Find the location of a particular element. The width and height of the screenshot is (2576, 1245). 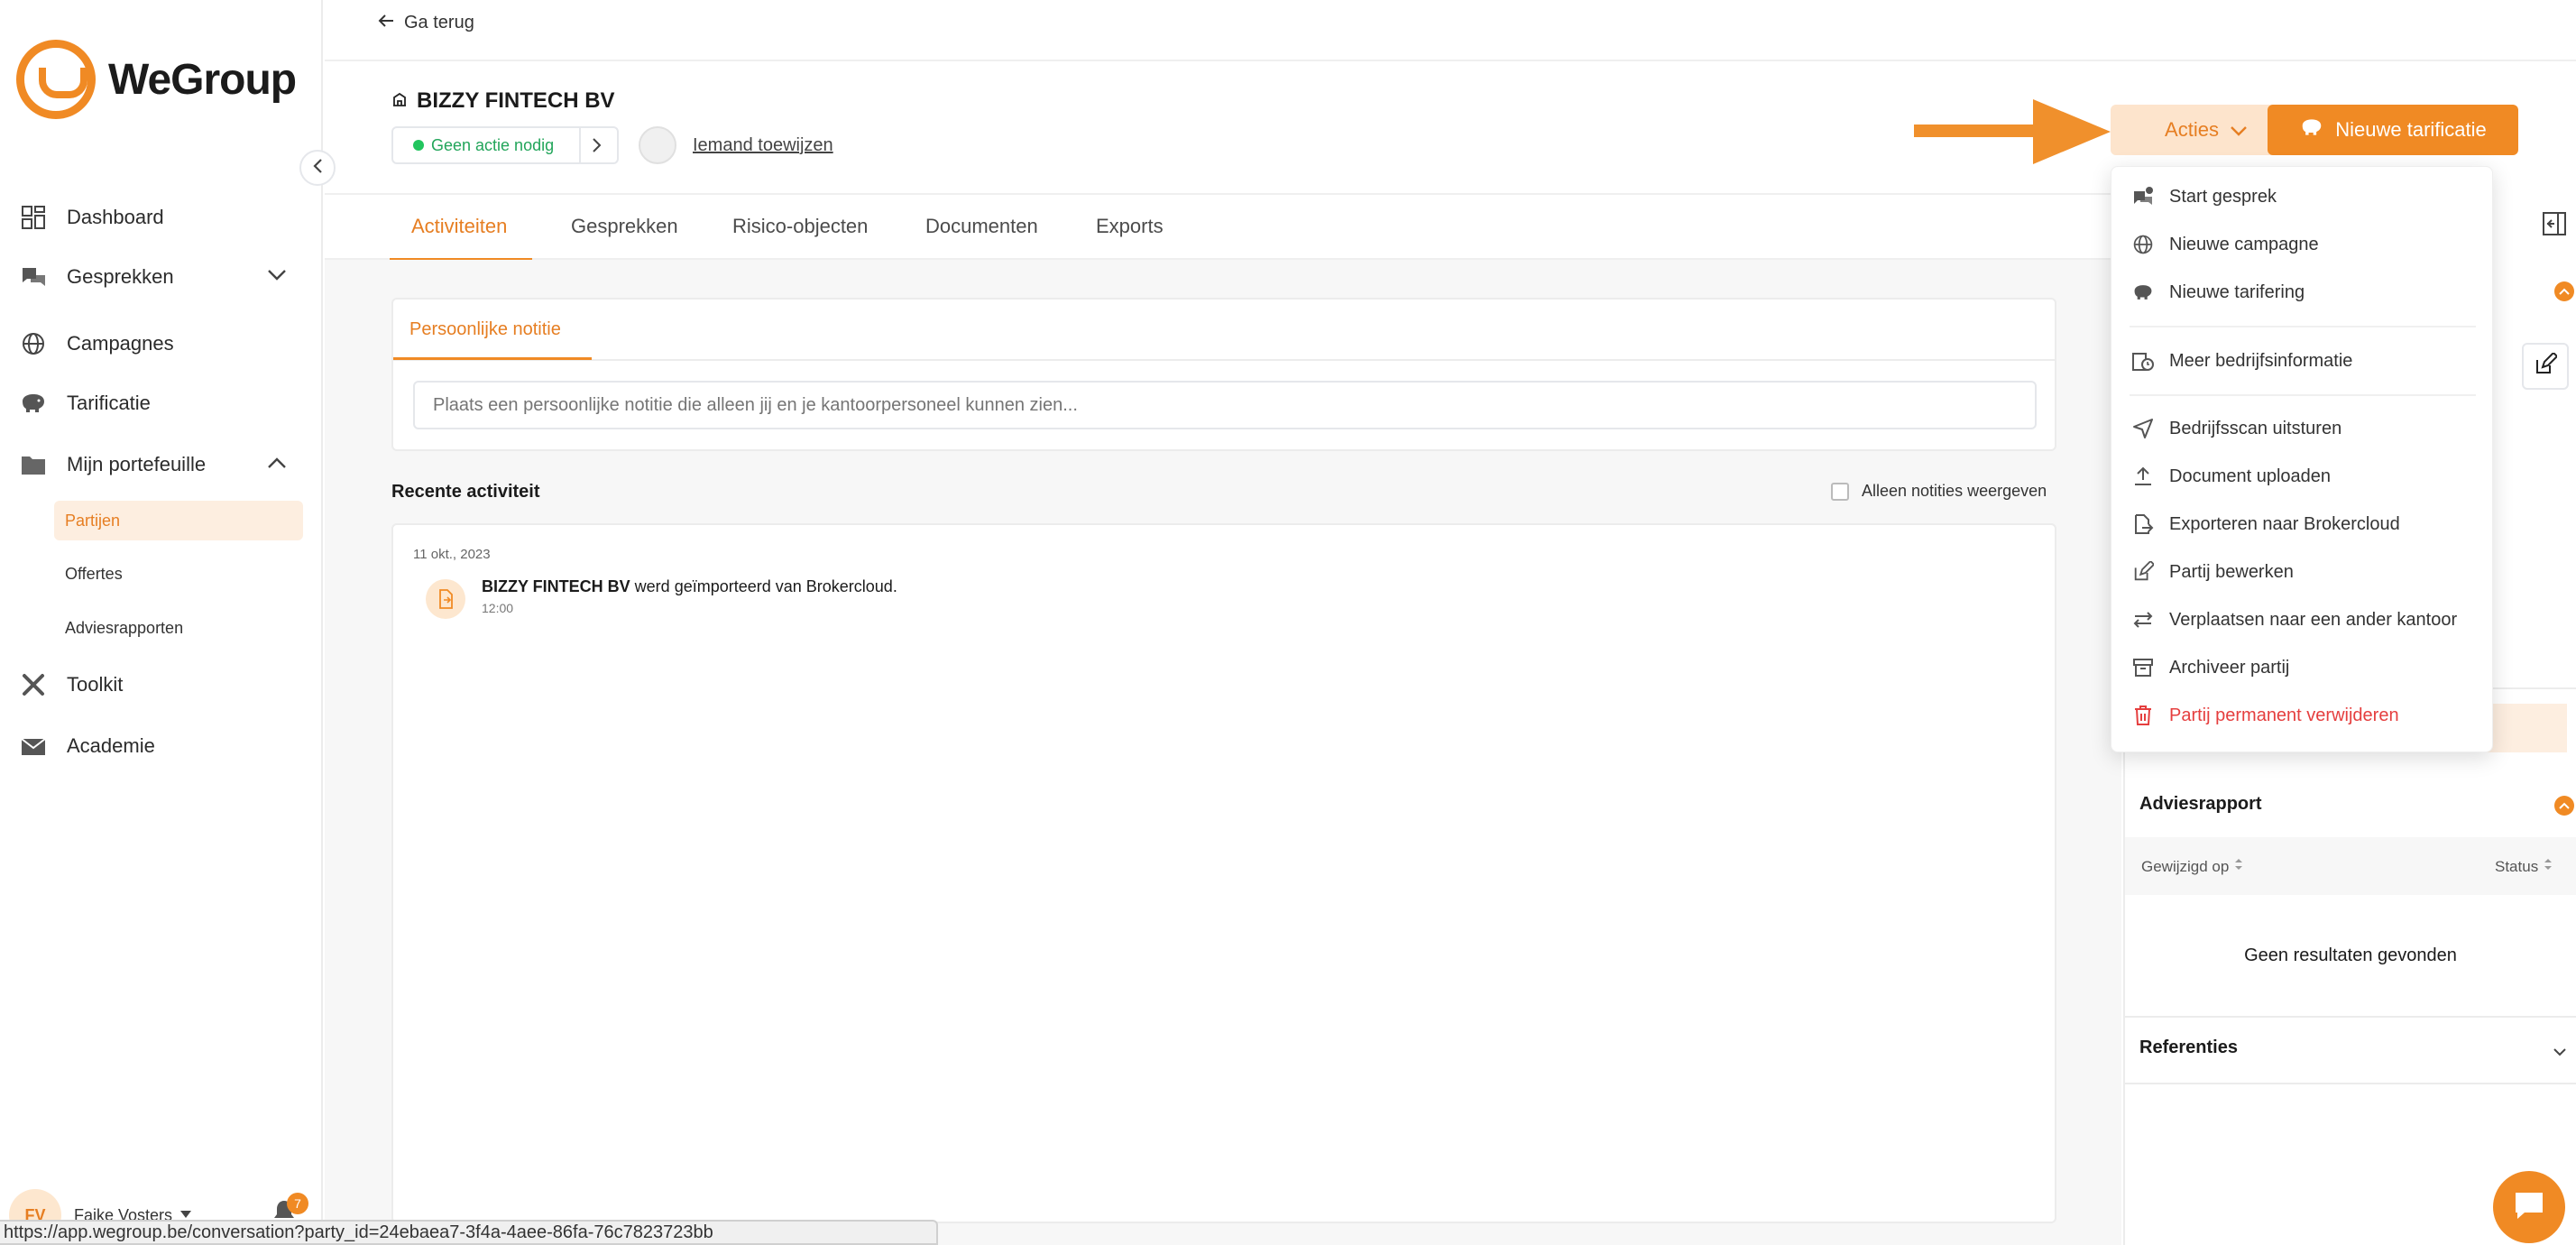

wegroup-logo-icon is located at coordinates (56, 79).